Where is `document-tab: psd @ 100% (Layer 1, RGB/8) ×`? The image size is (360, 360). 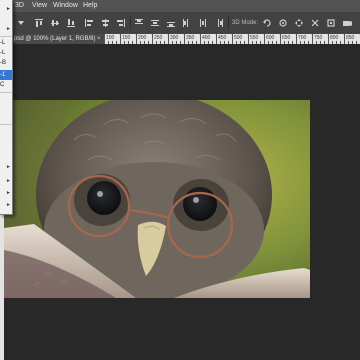 document-tab: psd @ 100% (Layer 1, RGB/8) × is located at coordinates (52, 39).